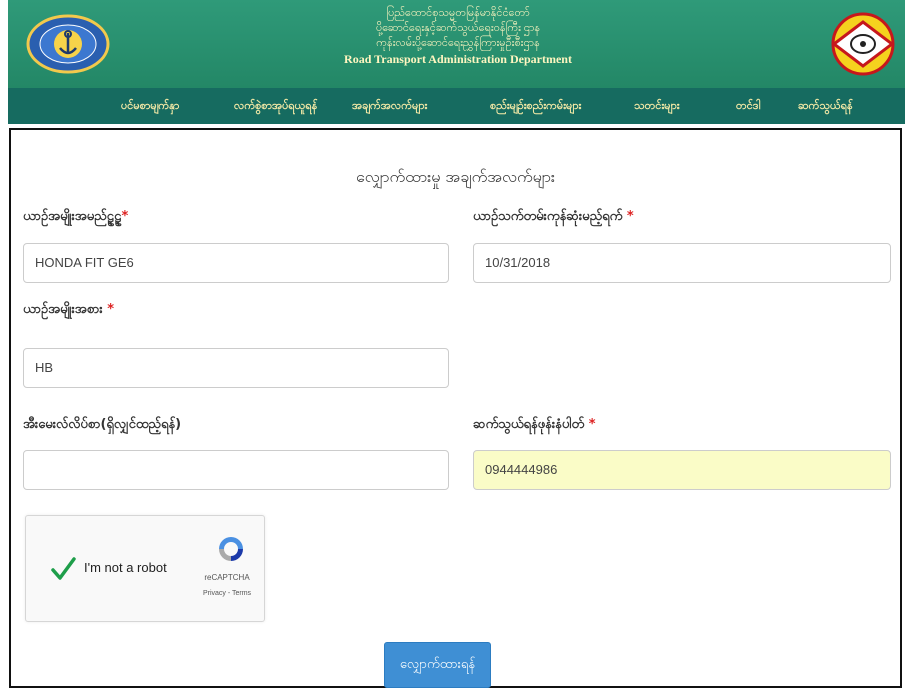 Image resolution: width=905 pixels, height=690 pixels. Describe the element at coordinates (236, 368) in the screenshot. I see `vehicle-type-input: HB` at that location.